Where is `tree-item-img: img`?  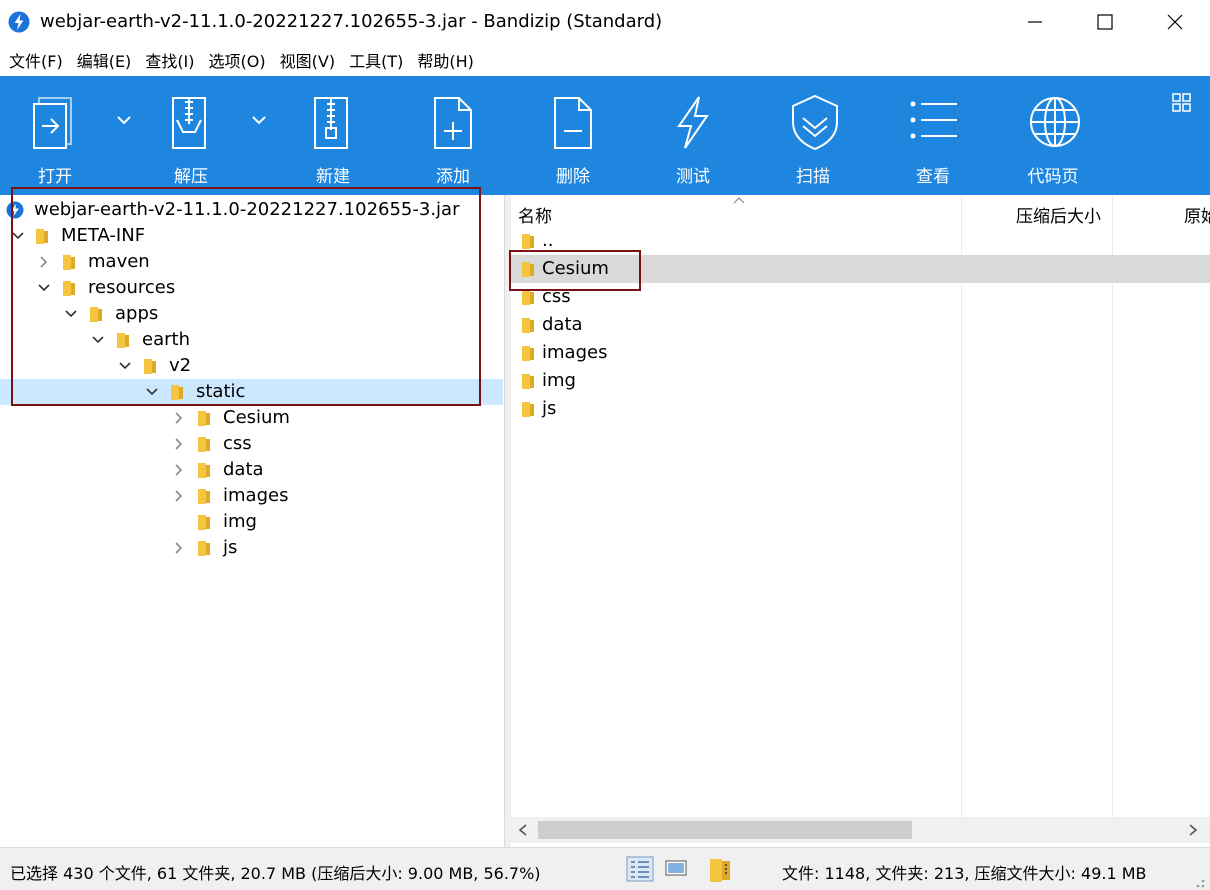
tree-item-img: img is located at coordinates (251, 522).